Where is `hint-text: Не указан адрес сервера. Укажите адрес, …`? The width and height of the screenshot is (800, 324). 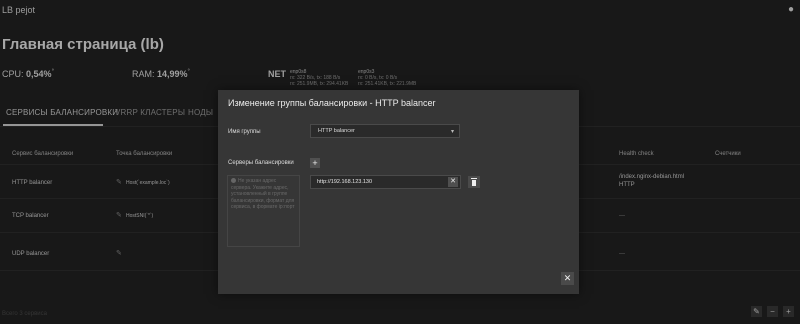 hint-text: Не указан адрес сервера. Укажите адрес, … is located at coordinates (263, 194).